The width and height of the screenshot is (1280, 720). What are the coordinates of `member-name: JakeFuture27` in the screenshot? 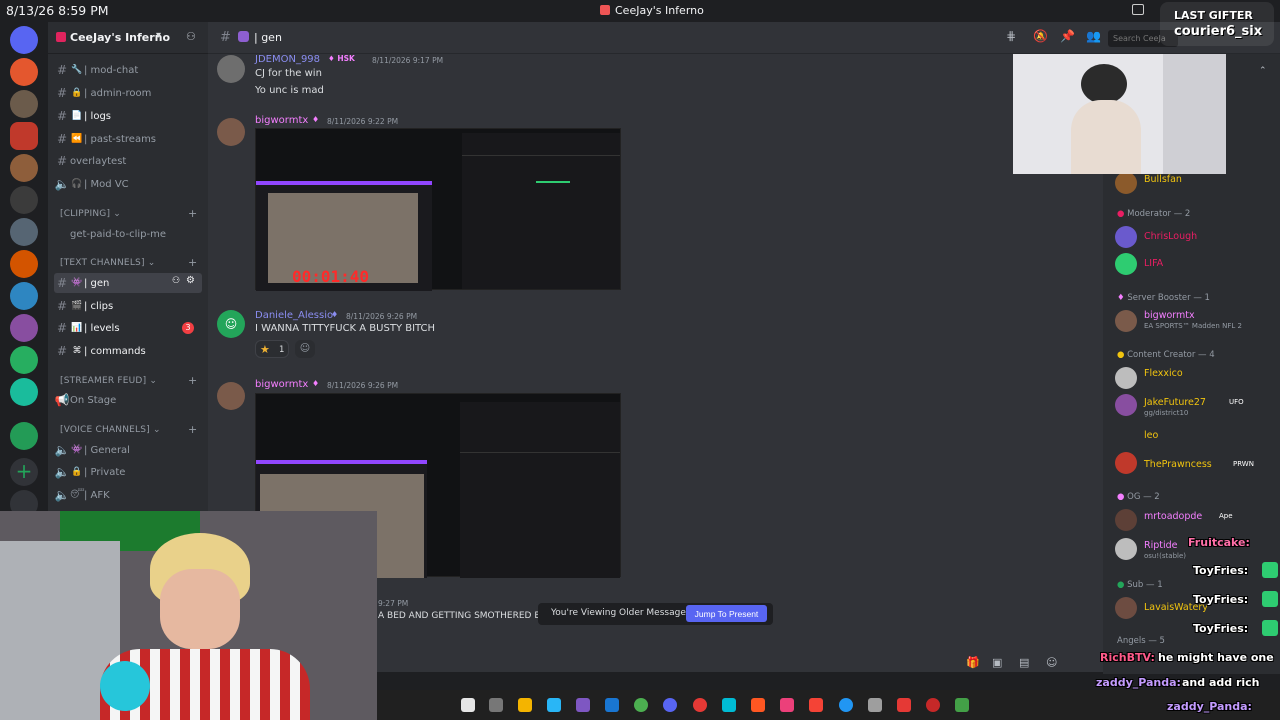 It's located at (1175, 402).